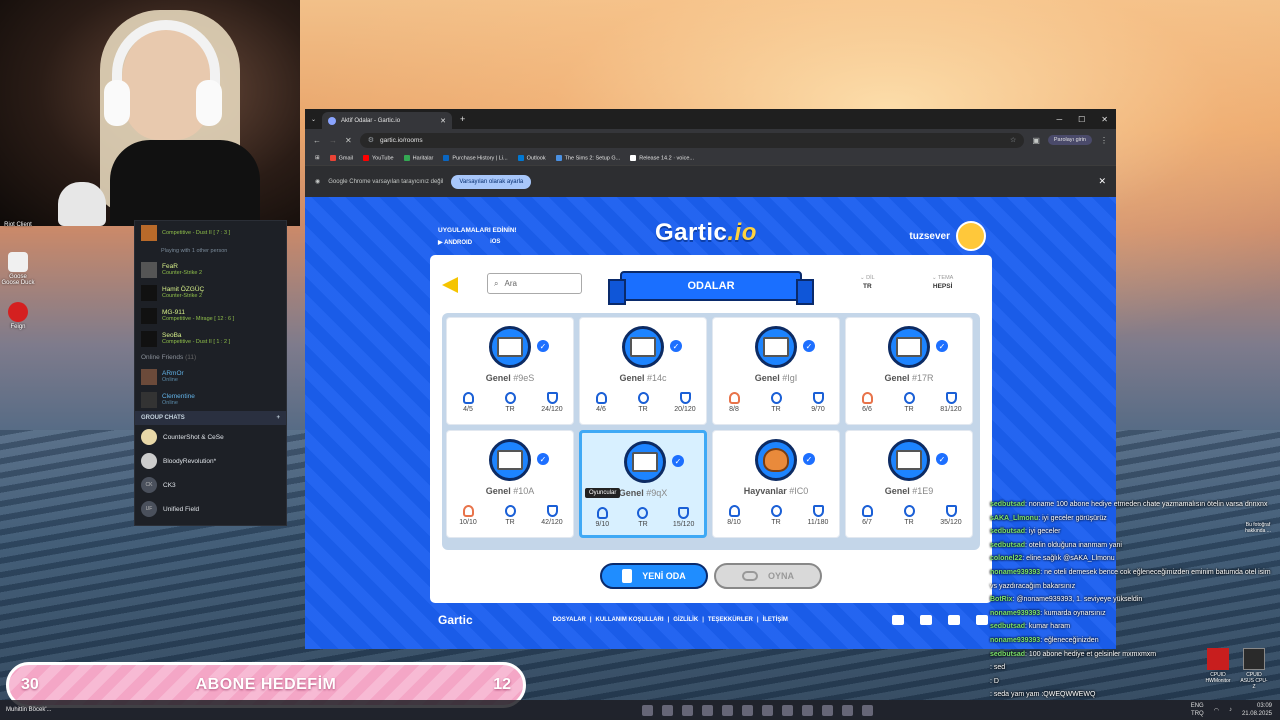  I want to click on chat-text: : eğleneceğinizden, so click(1069, 640).